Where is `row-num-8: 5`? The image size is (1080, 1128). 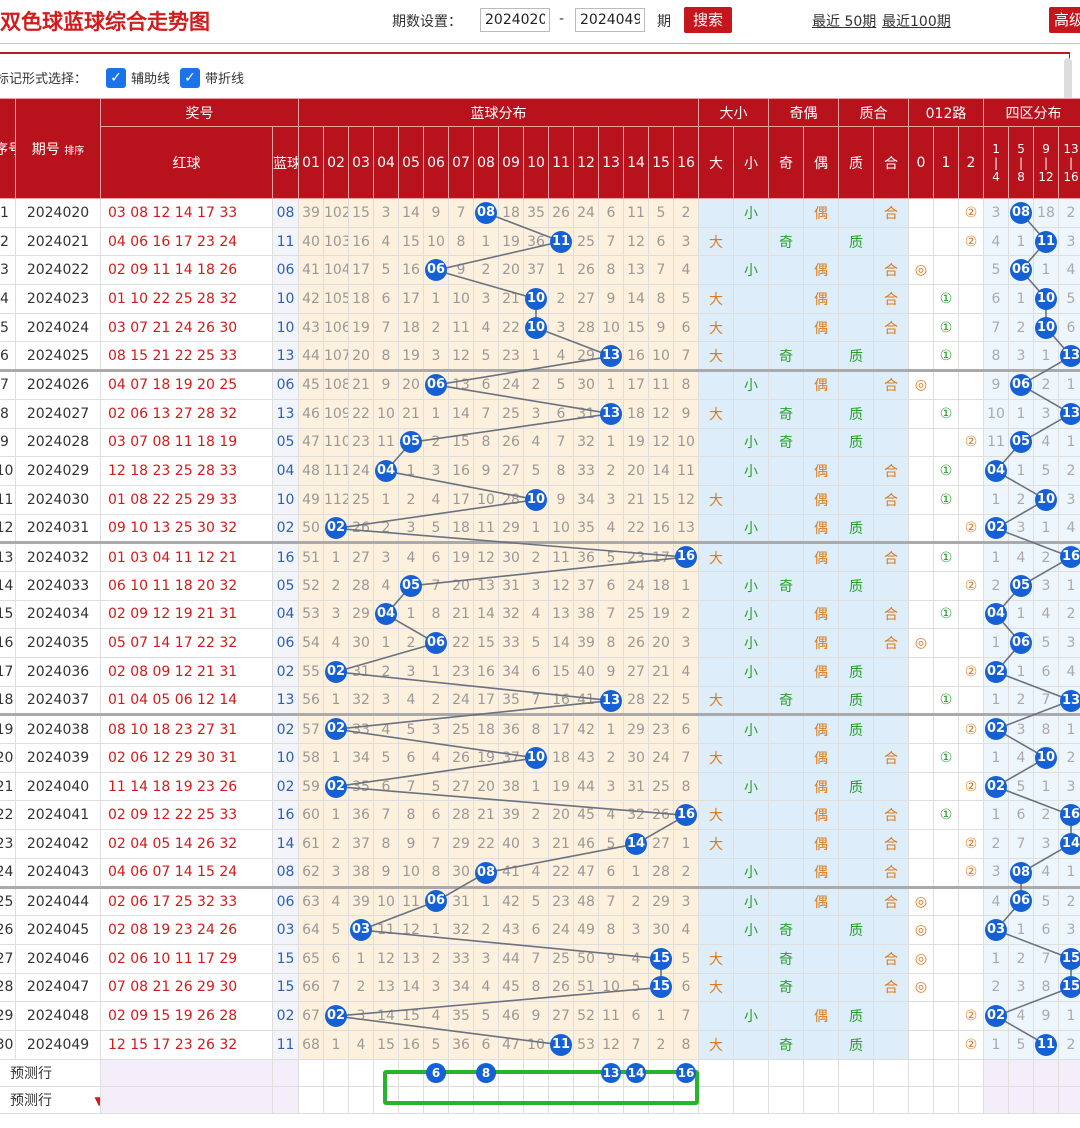 row-num-8: 5 is located at coordinates (486, 1016).